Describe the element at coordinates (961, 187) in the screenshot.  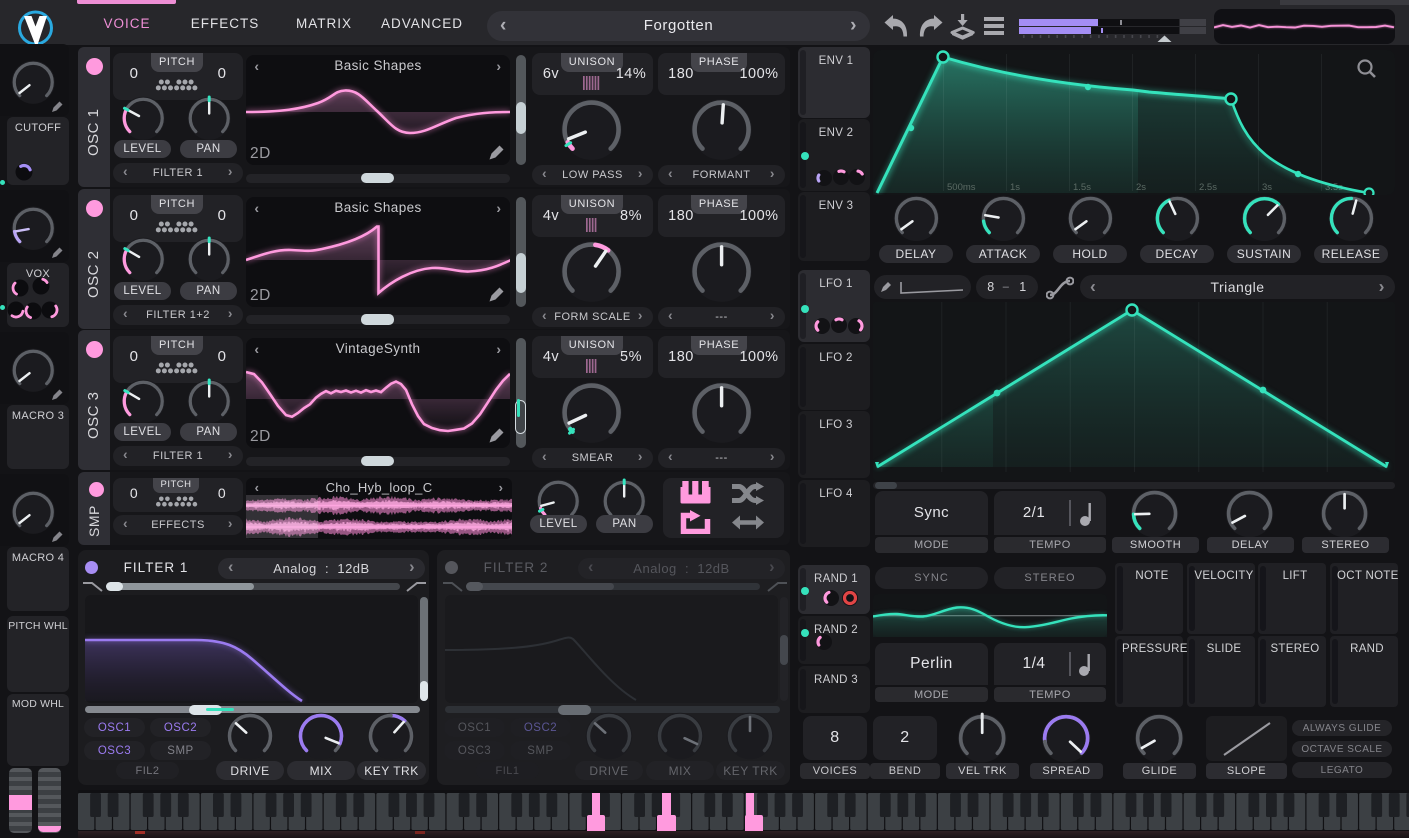
I see `svg-text: 500ms` at that location.